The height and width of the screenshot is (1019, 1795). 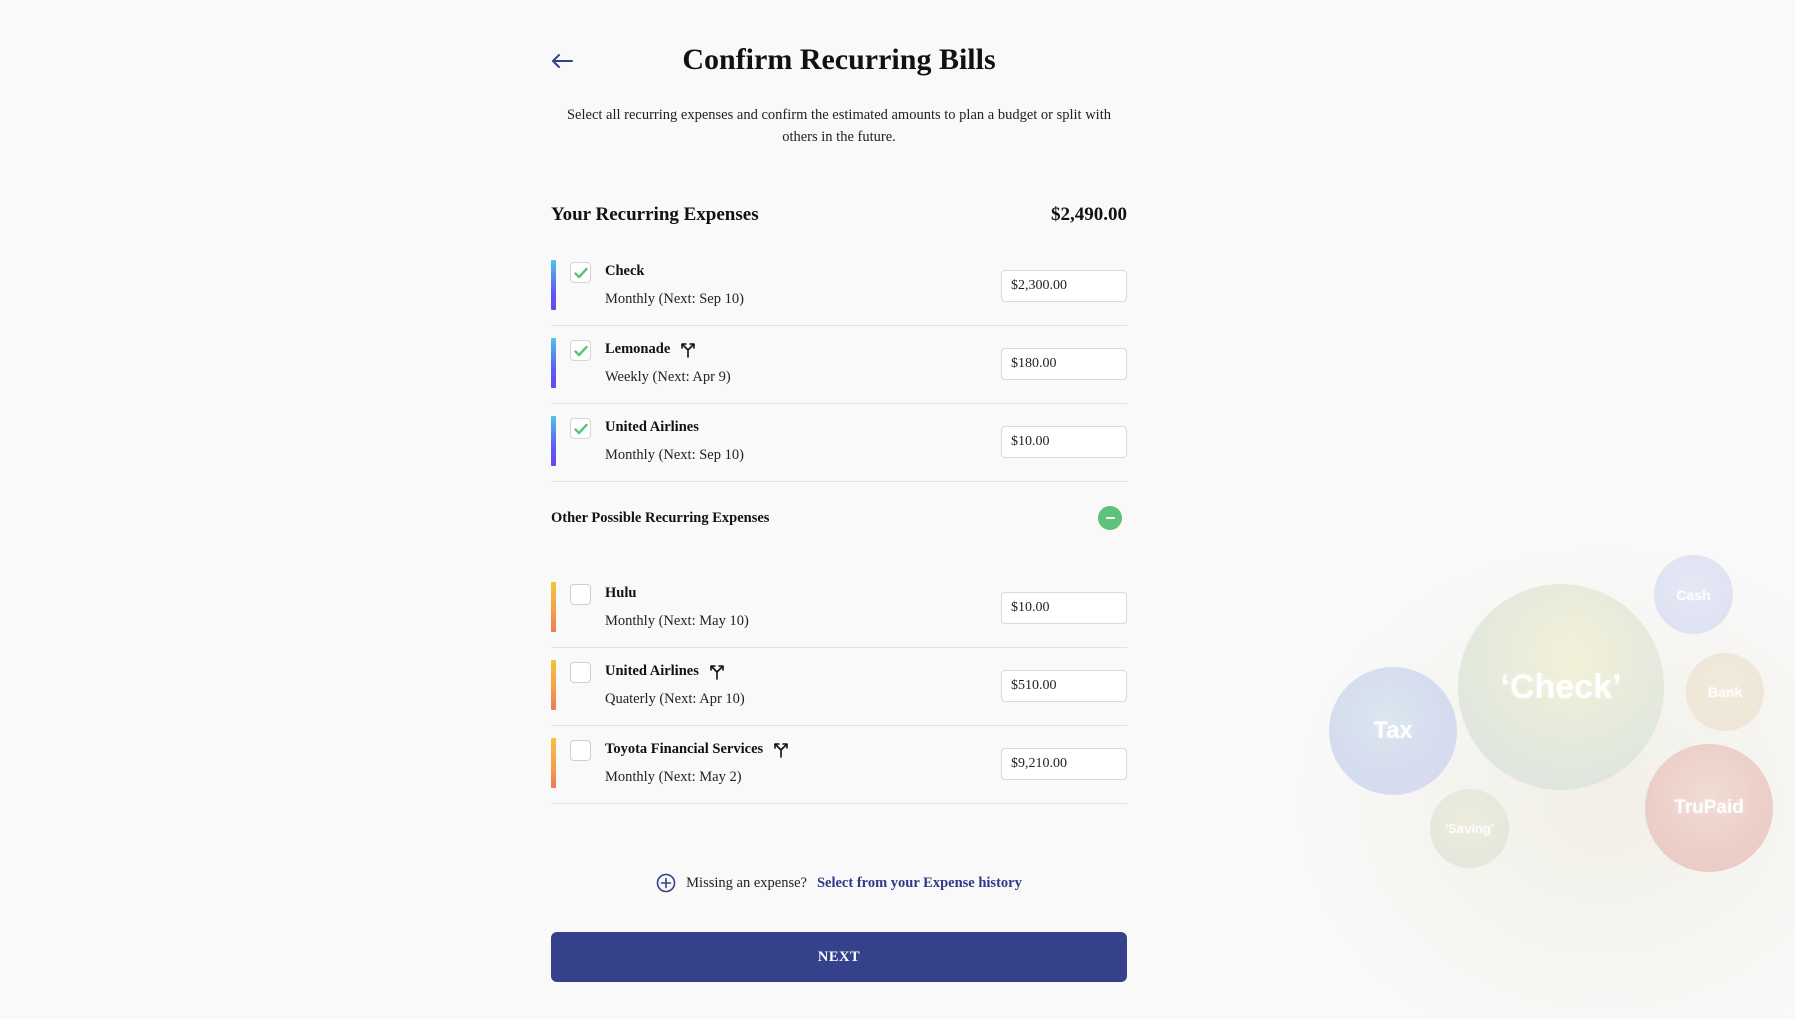 What do you see at coordinates (655, 214) in the screenshot?
I see `recurring-heading: Your Recurring Expenses` at bounding box center [655, 214].